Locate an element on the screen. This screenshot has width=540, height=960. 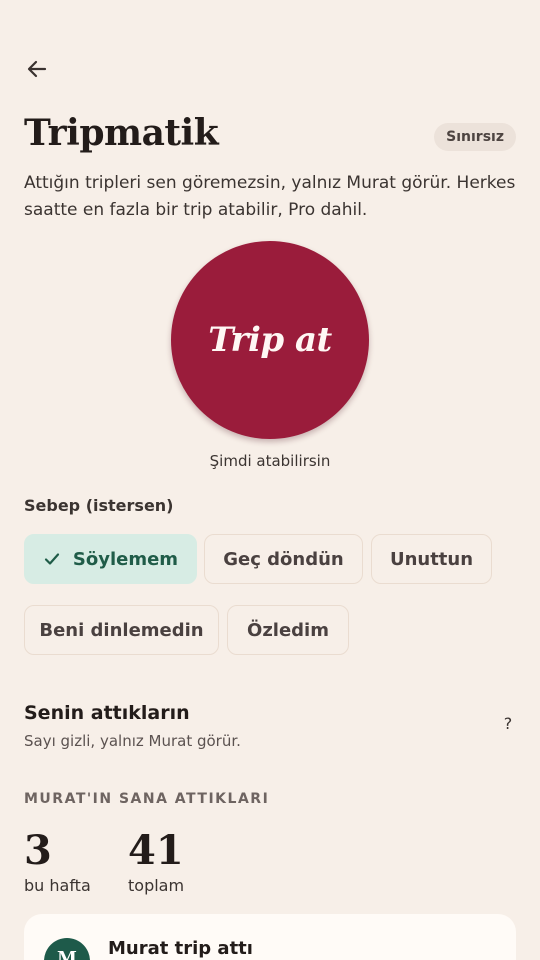
stat-value: 3 is located at coordinates (38, 850).